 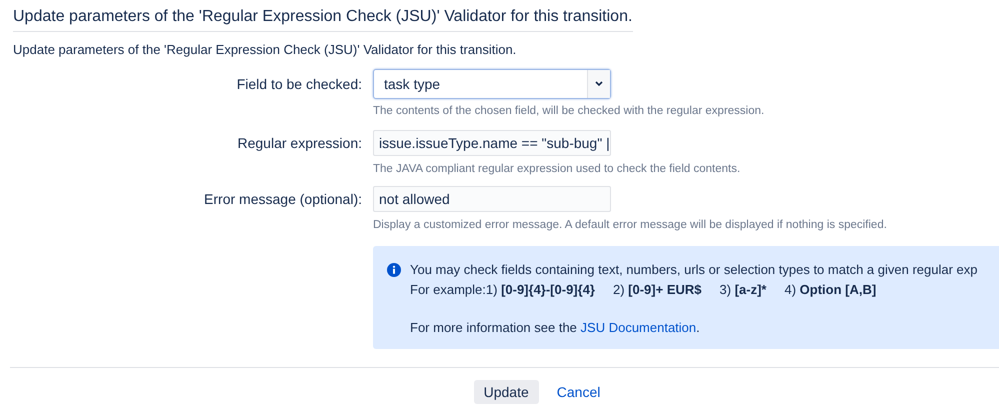 What do you see at coordinates (394, 270) in the screenshot?
I see `info-icon` at bounding box center [394, 270].